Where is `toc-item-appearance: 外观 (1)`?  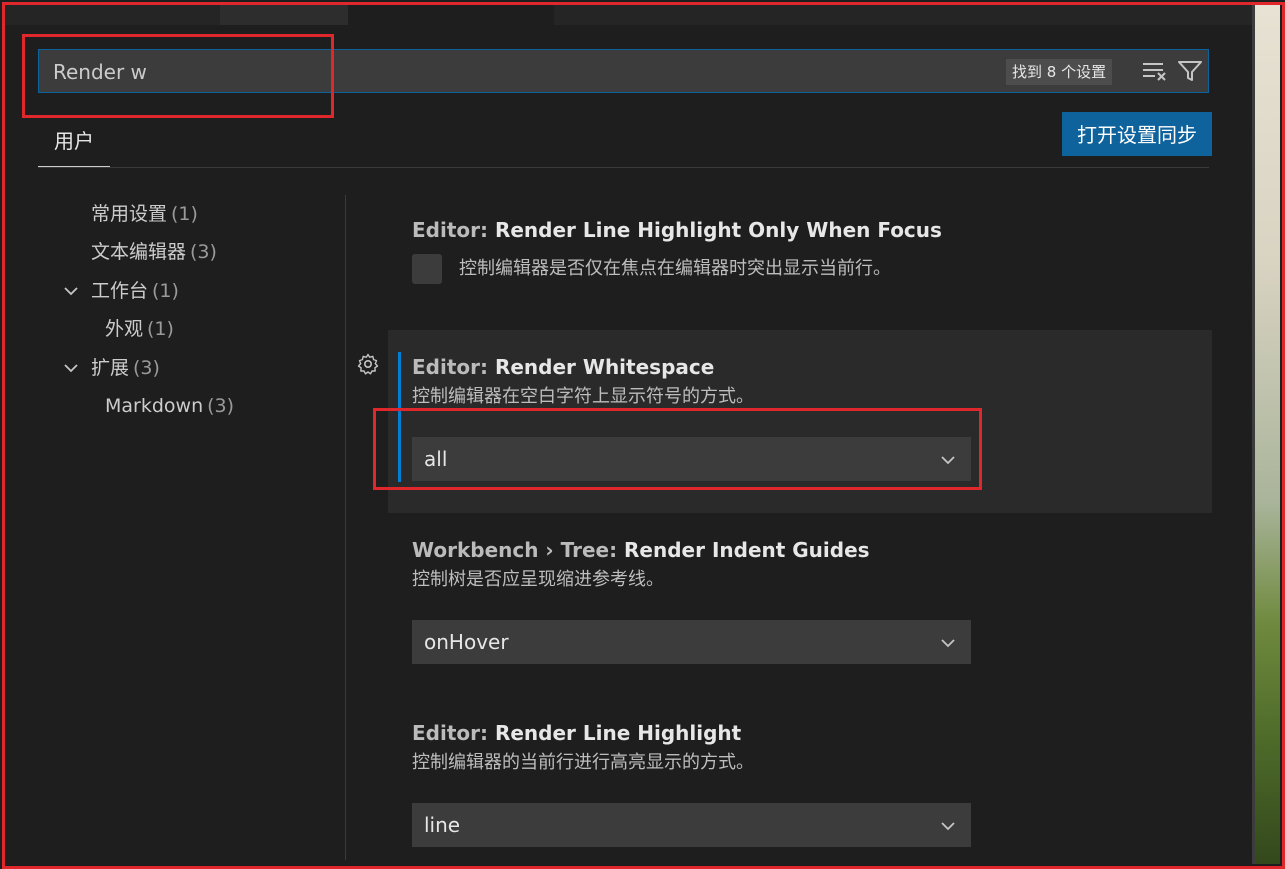 toc-item-appearance: 外观 (1) is located at coordinates (139, 329).